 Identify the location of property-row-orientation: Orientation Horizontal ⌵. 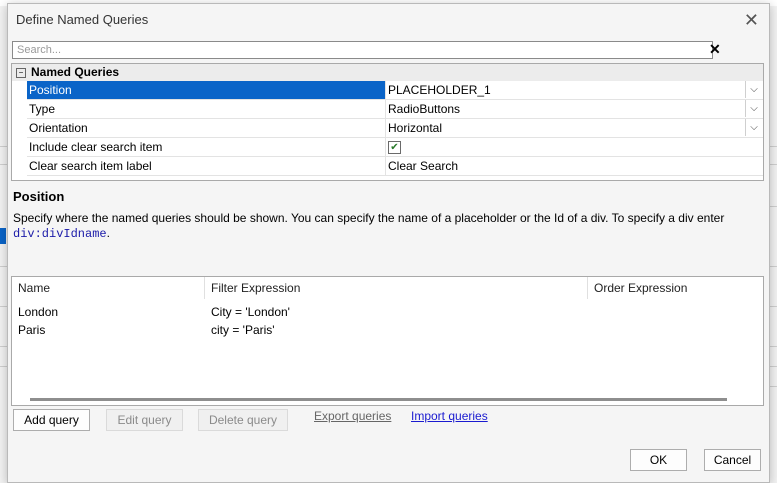
(395, 128).